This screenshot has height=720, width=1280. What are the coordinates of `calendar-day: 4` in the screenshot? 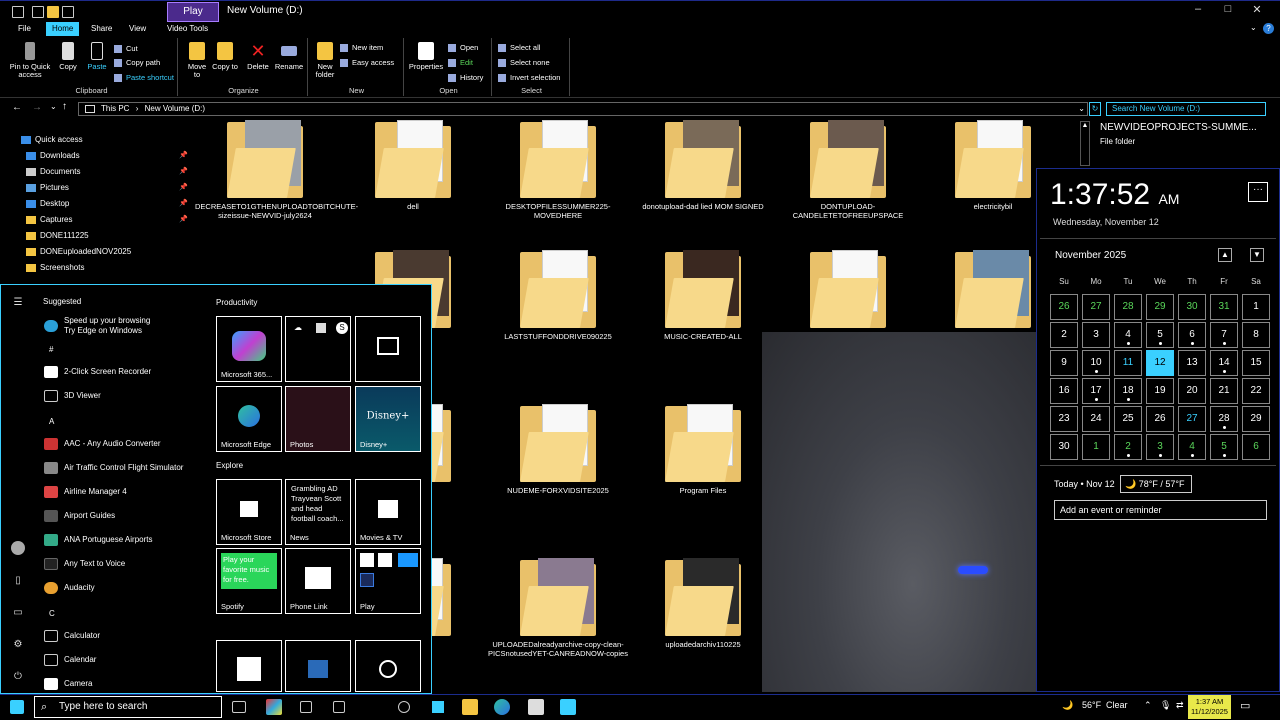 It's located at (1192, 447).